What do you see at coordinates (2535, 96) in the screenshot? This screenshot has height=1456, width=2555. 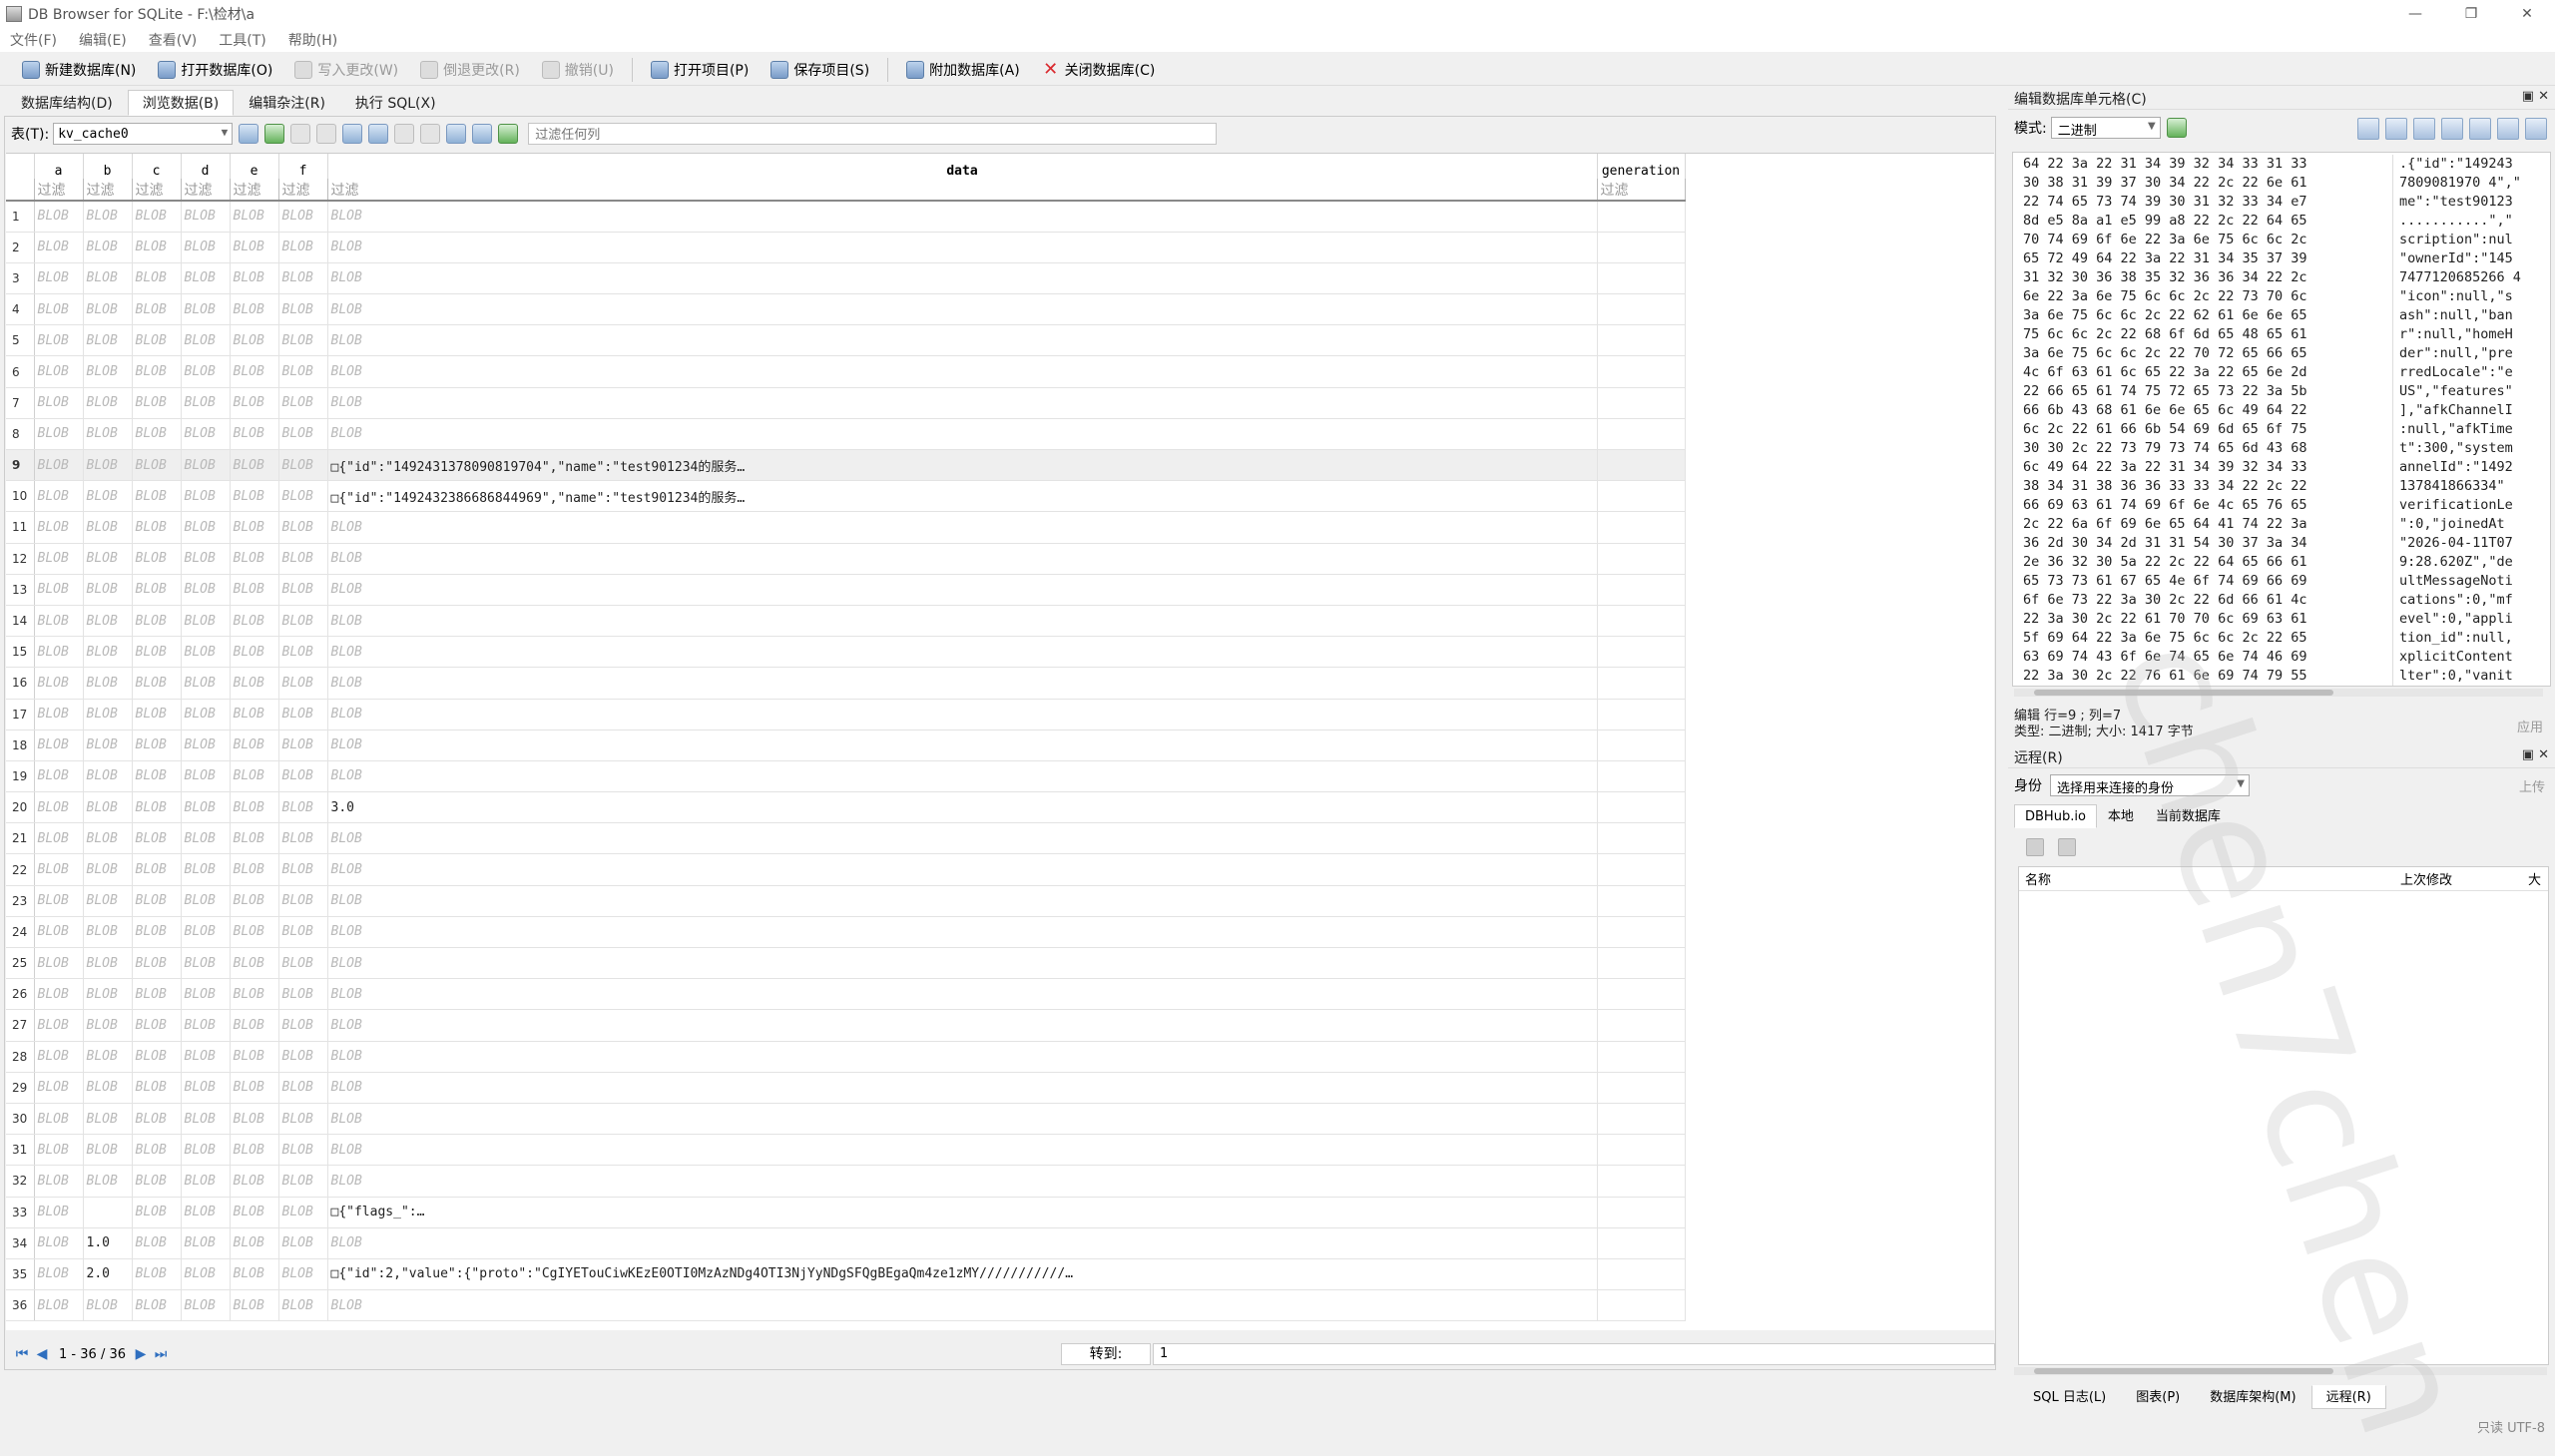 I see `dock-close-icon: ▣ ✕` at bounding box center [2535, 96].